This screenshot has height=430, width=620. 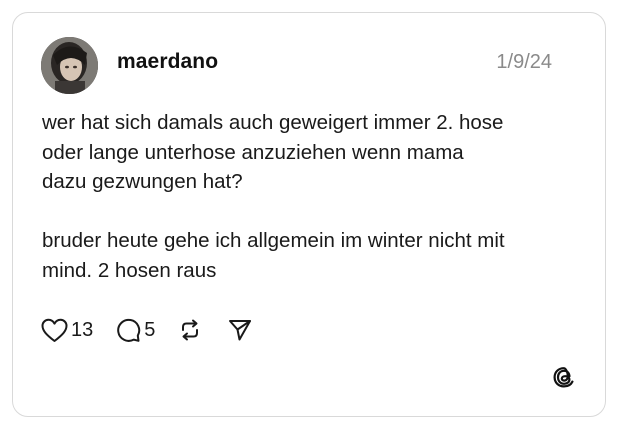 I want to click on post-date: 1/9/24, so click(x=524, y=62).